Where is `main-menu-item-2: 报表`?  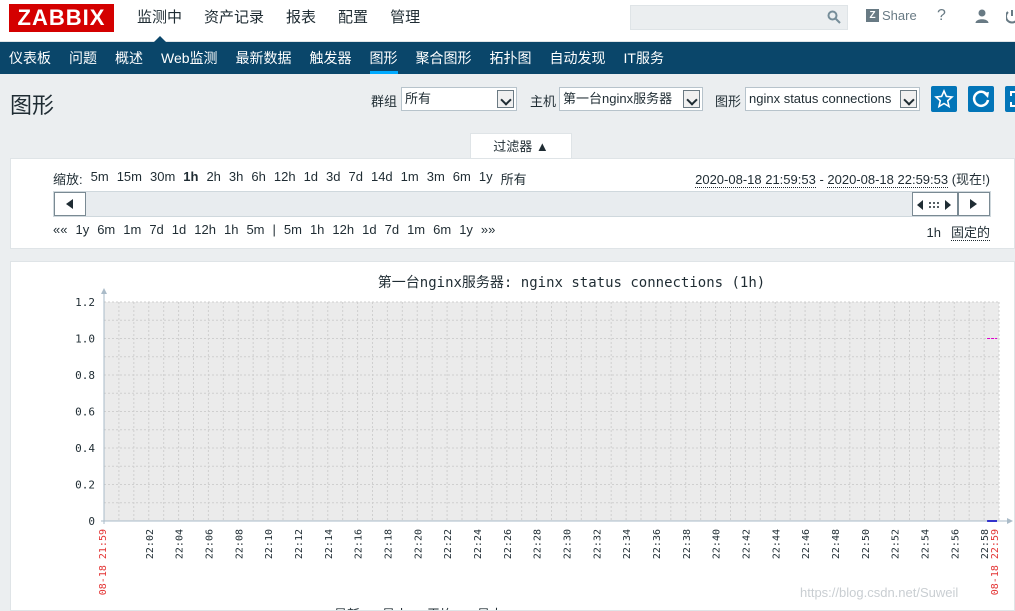
main-menu-item-2: 报表 is located at coordinates (301, 21).